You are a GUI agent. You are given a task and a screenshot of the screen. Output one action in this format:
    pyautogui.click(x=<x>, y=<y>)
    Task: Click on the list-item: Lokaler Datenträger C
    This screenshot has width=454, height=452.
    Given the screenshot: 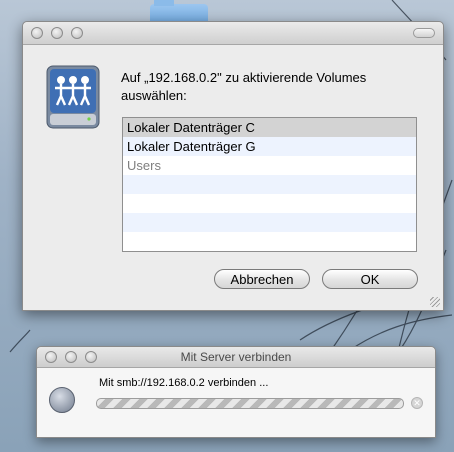 What is the action you would take?
    pyautogui.click(x=269, y=127)
    